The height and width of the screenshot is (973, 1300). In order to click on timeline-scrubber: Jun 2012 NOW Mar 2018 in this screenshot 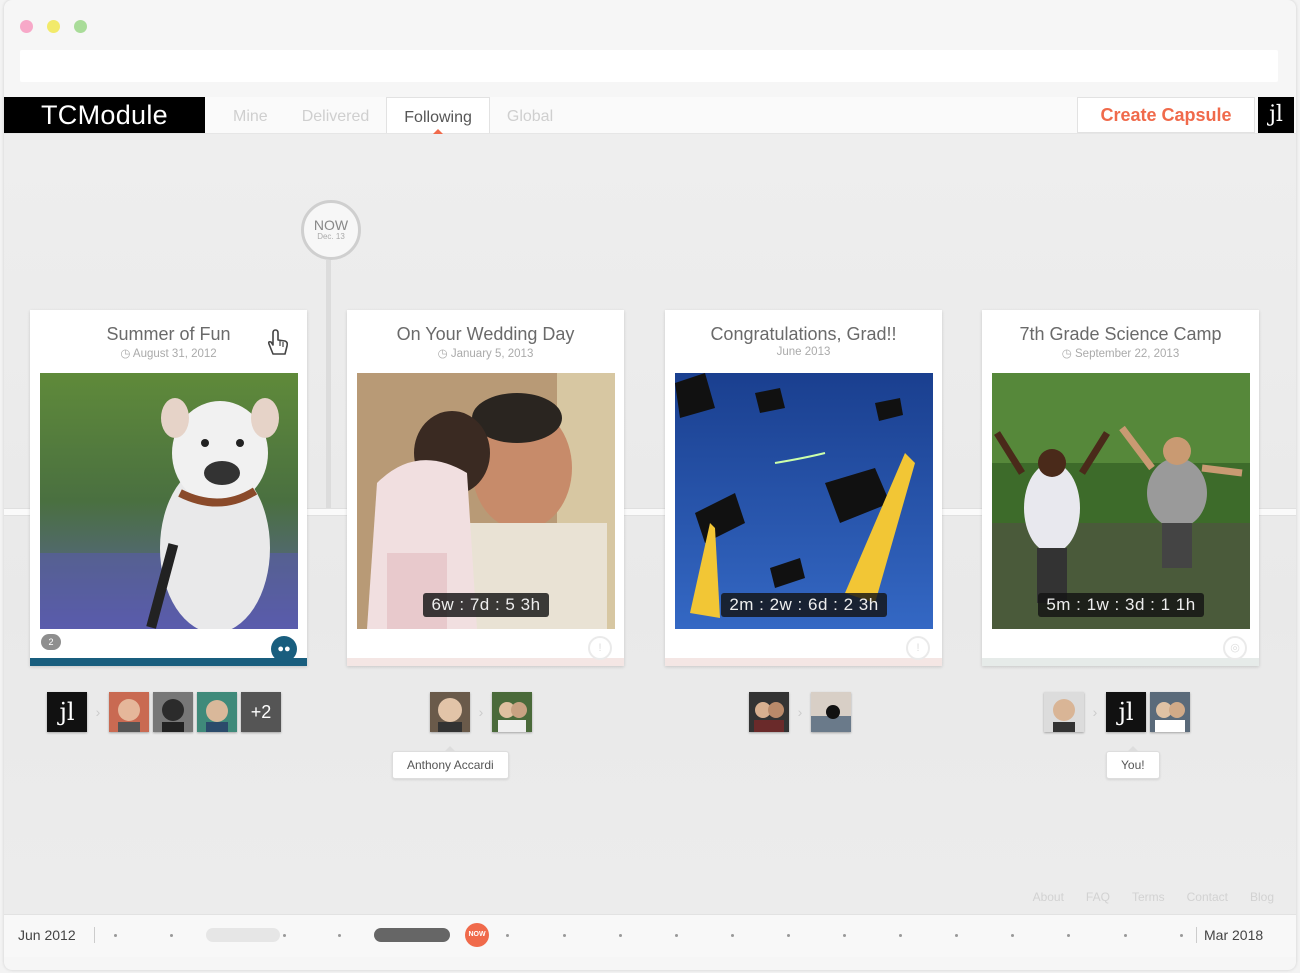, I will do `click(650, 935)`.